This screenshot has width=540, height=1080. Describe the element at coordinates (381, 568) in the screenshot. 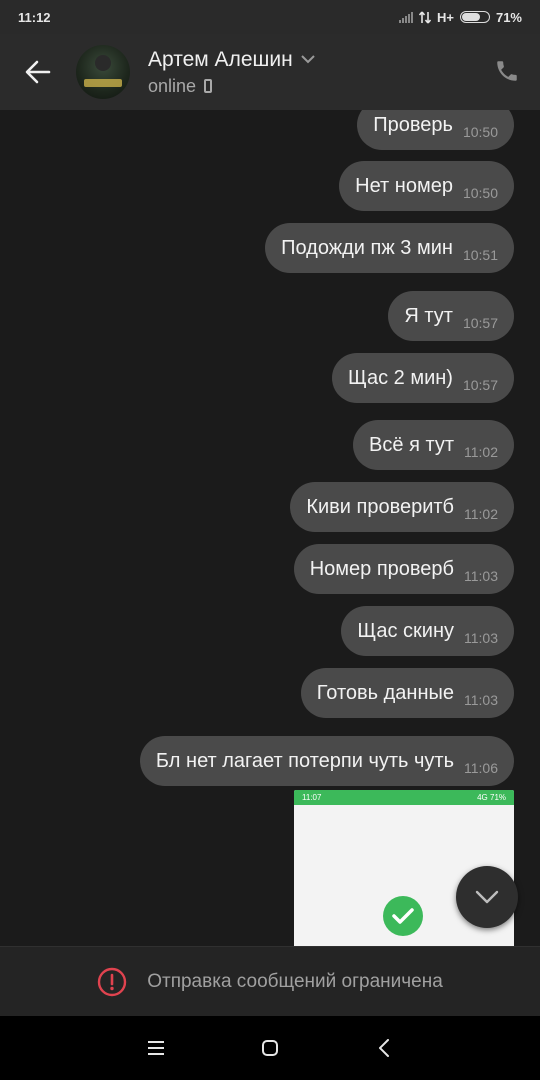

I see `message-text: Номер проверб` at that location.